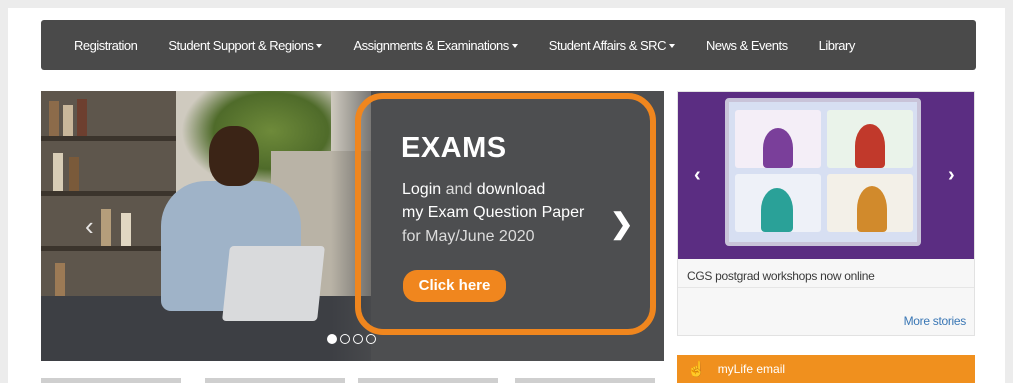 The height and width of the screenshot is (383, 1013). I want to click on exam-login-word: Login, so click(422, 189).